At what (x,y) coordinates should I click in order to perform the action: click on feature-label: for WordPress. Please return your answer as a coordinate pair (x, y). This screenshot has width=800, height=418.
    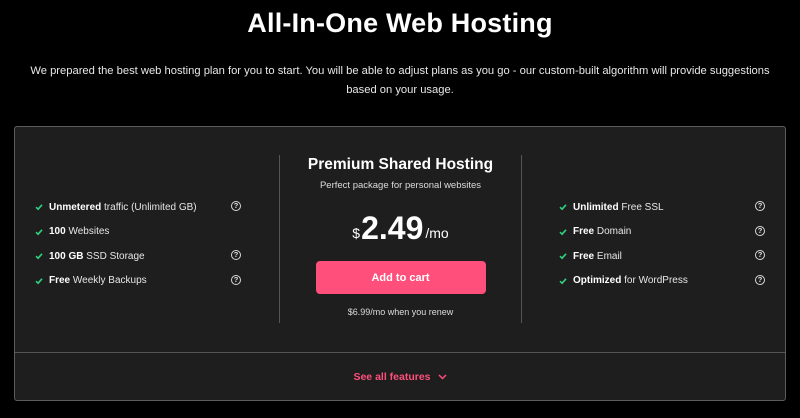
    Looking at the image, I should click on (654, 281).